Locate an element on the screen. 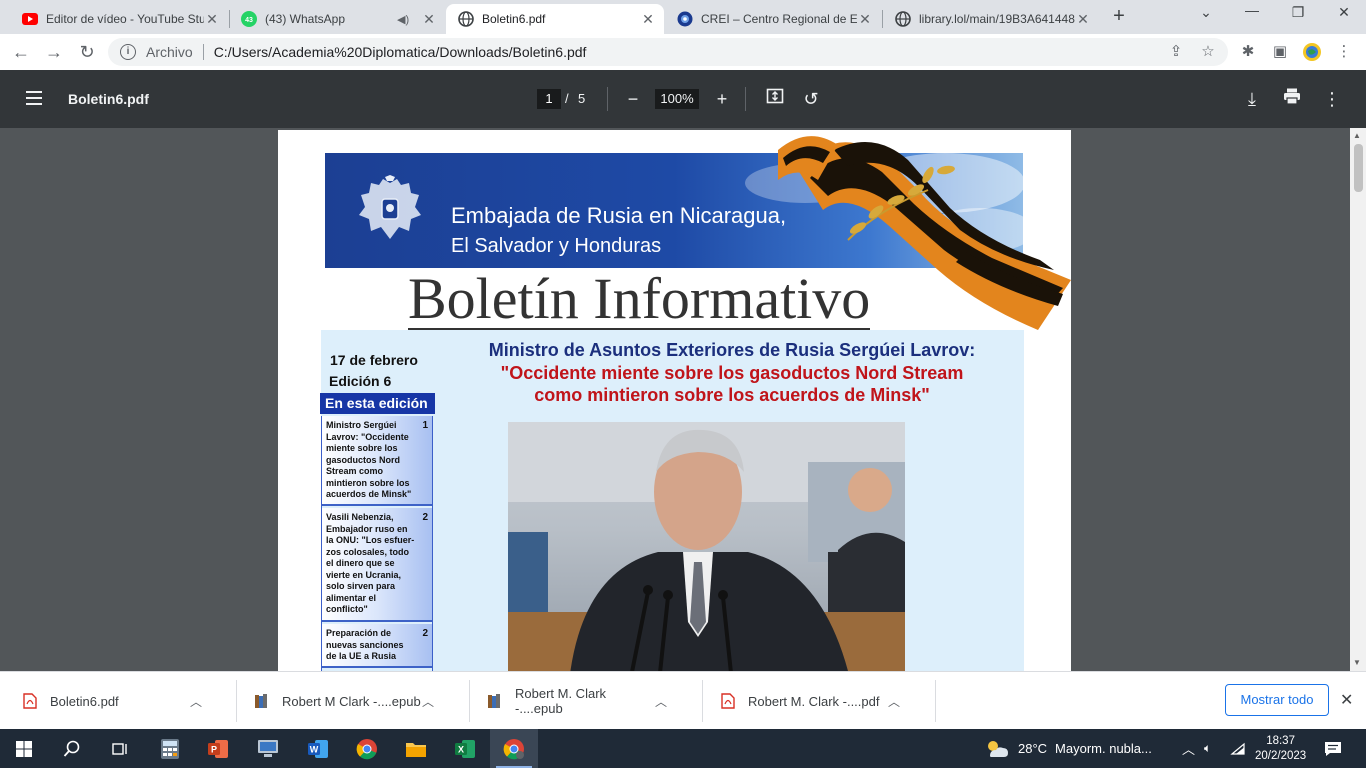  zoom-out-icon: − is located at coordinates (633, 99).